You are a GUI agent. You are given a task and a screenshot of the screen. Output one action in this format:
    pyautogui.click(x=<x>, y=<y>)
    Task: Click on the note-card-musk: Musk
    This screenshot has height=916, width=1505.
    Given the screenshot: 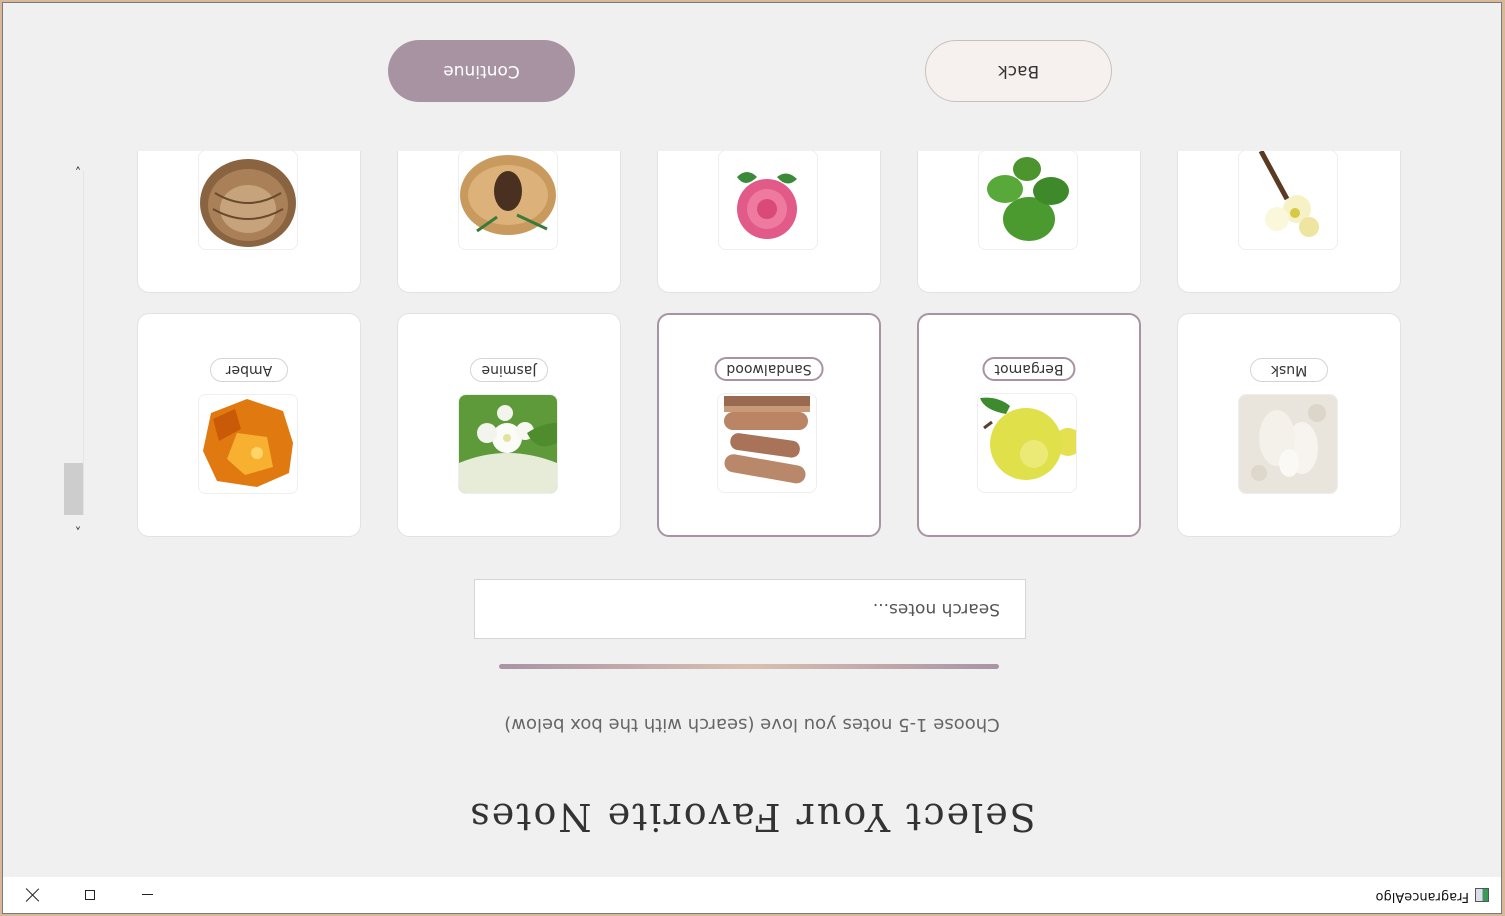 What is the action you would take?
    pyautogui.click(x=1289, y=425)
    